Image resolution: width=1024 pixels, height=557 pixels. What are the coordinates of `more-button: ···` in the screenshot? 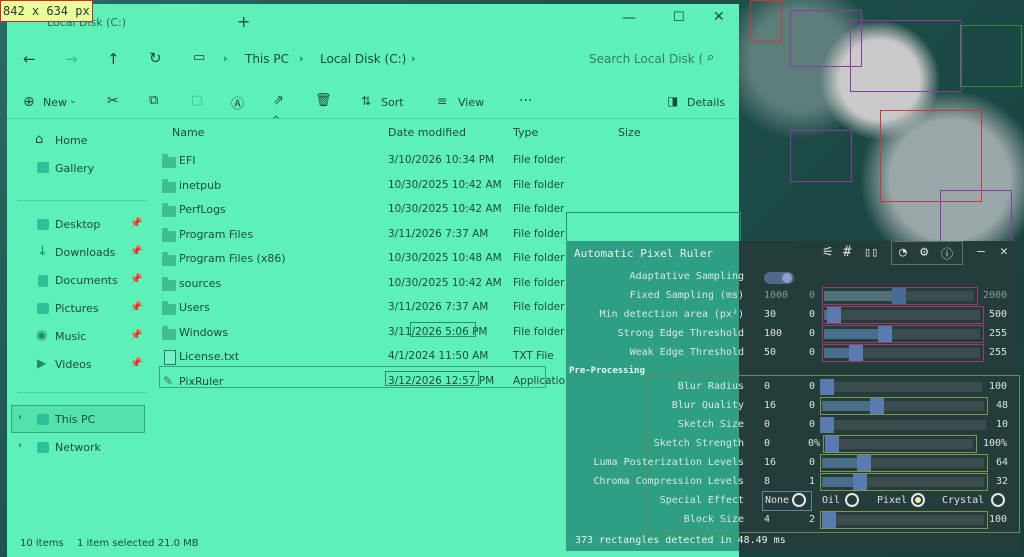 It's located at (525, 101).